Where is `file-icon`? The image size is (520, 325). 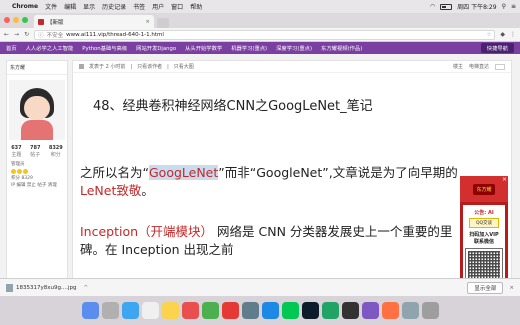 file-icon is located at coordinates (9, 287).